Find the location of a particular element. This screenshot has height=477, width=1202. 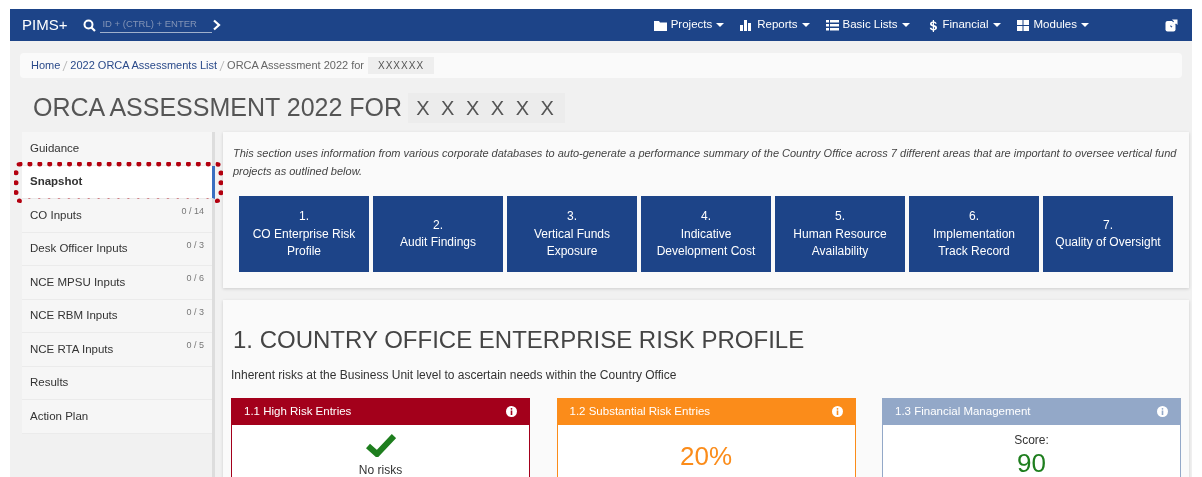

area-button: 5. Human Resource Availability is located at coordinates (840, 234).